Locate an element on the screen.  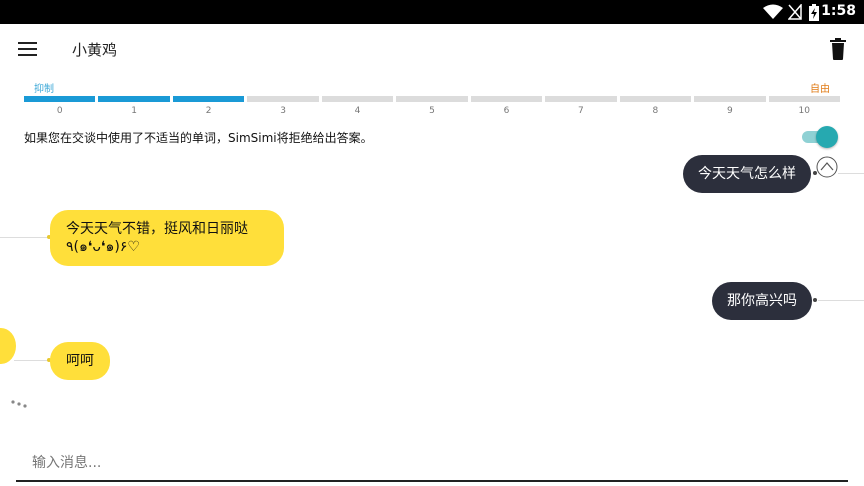
toggle-knob is located at coordinates (827, 137).